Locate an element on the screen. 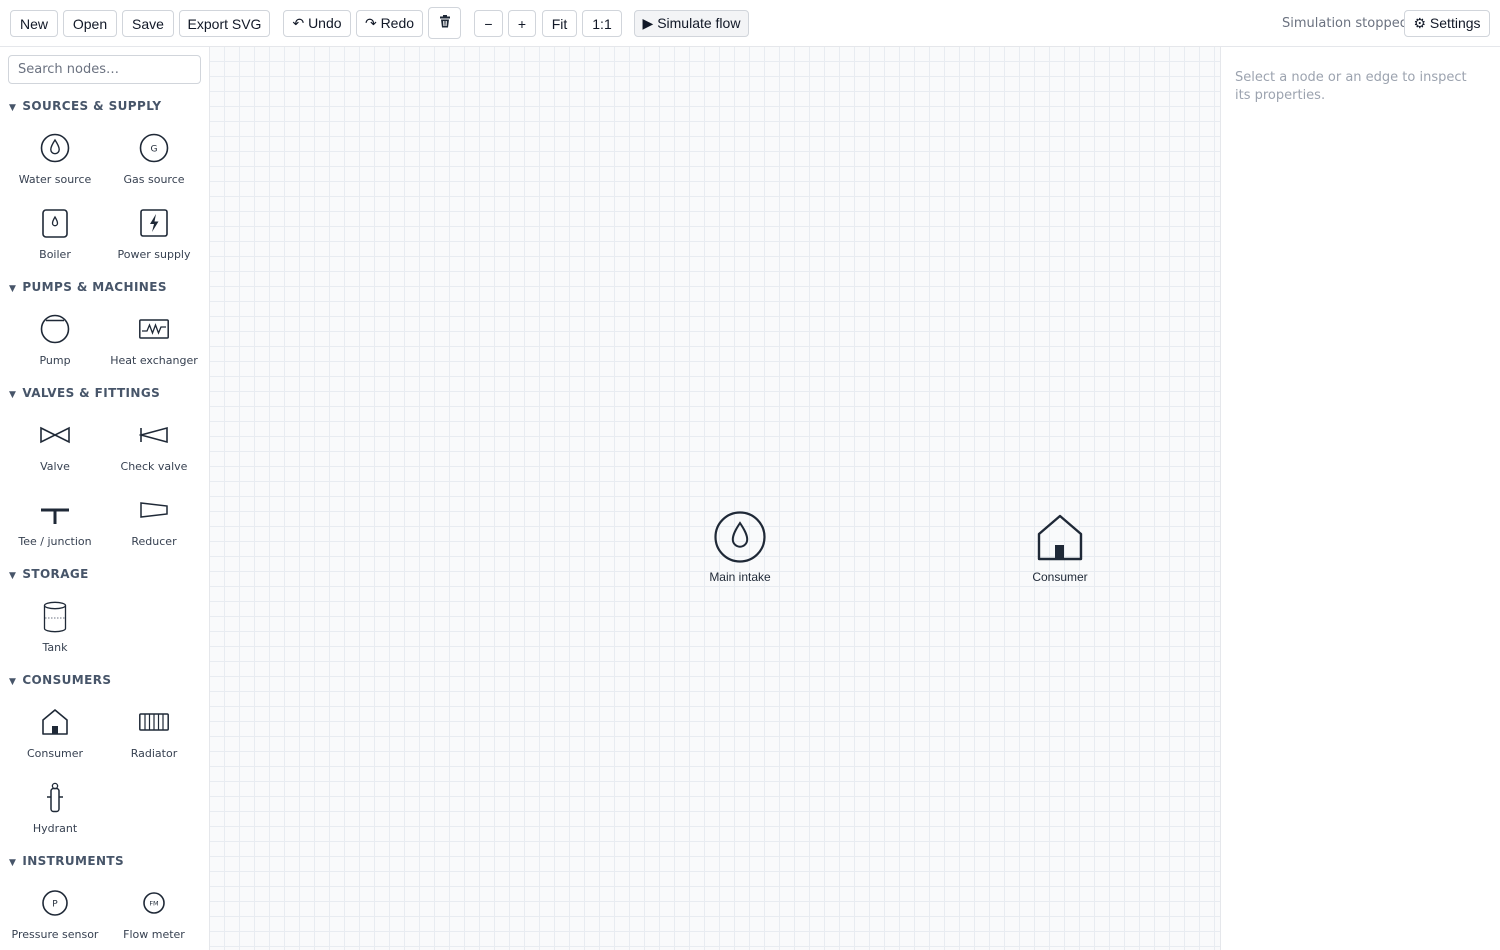 The height and width of the screenshot is (950, 1500). heat-exchanger-icon is located at coordinates (154, 329).